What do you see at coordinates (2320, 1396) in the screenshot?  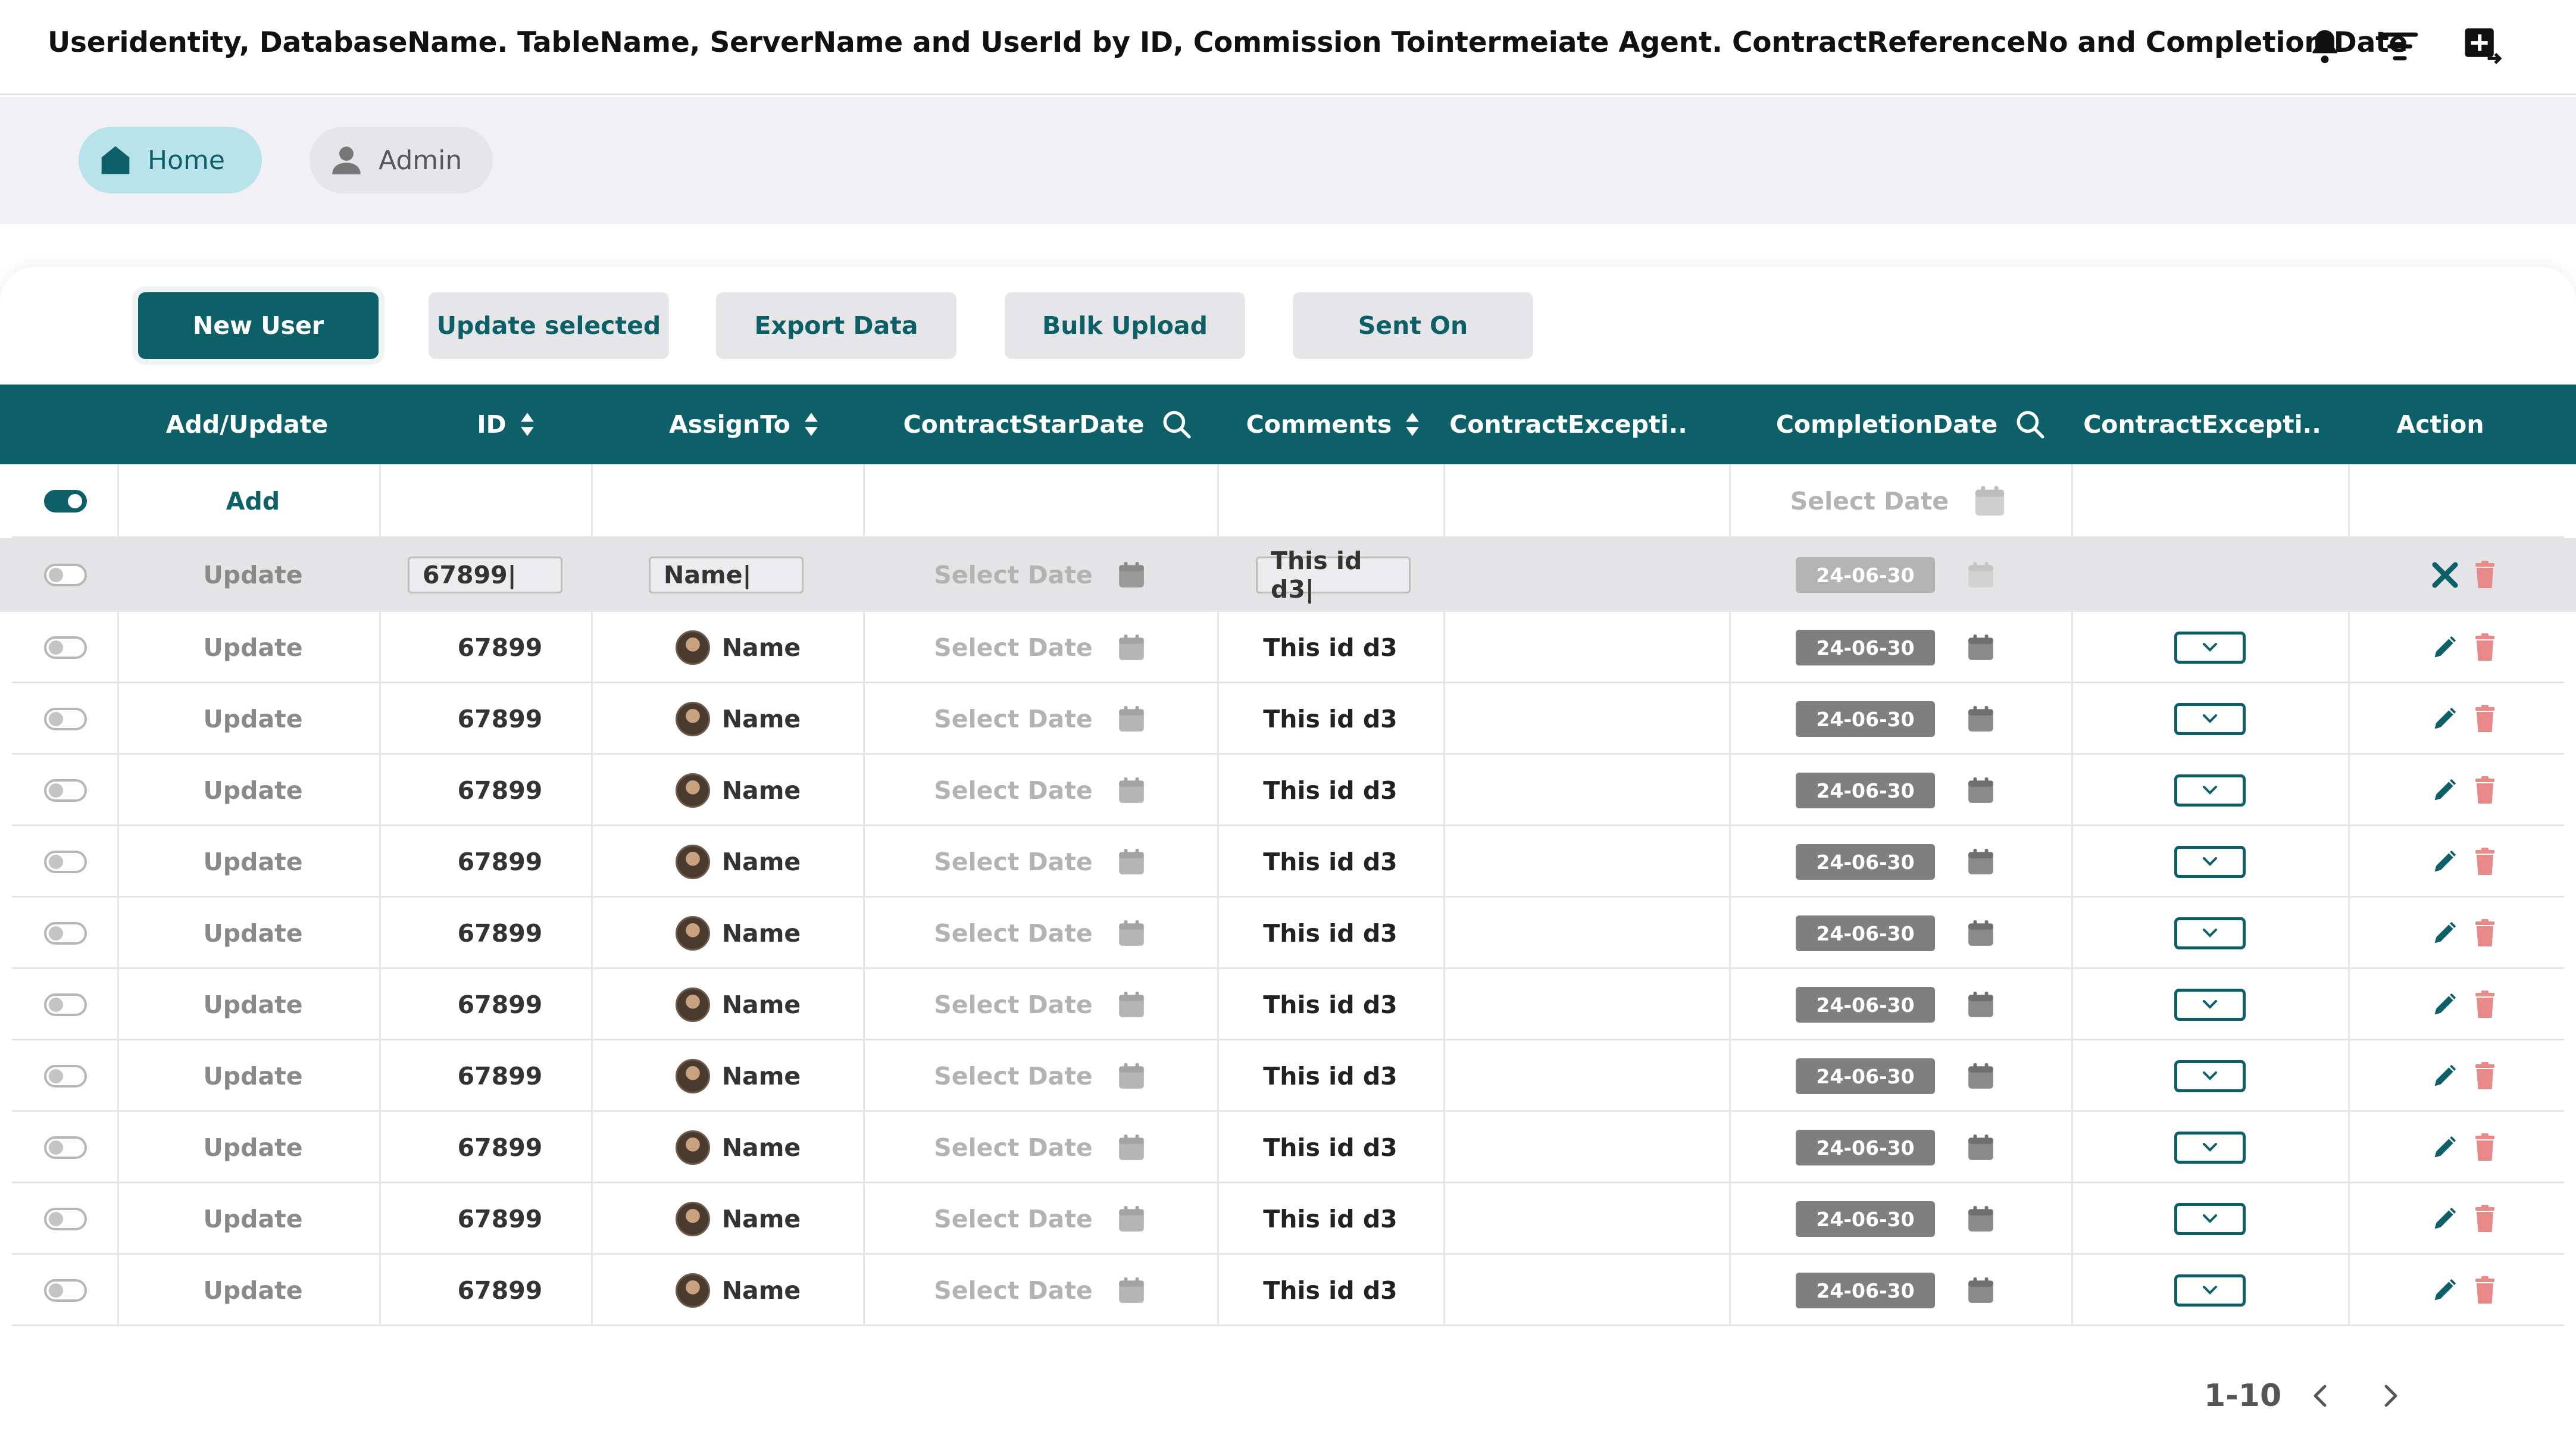 I see `chevron-left-icon` at bounding box center [2320, 1396].